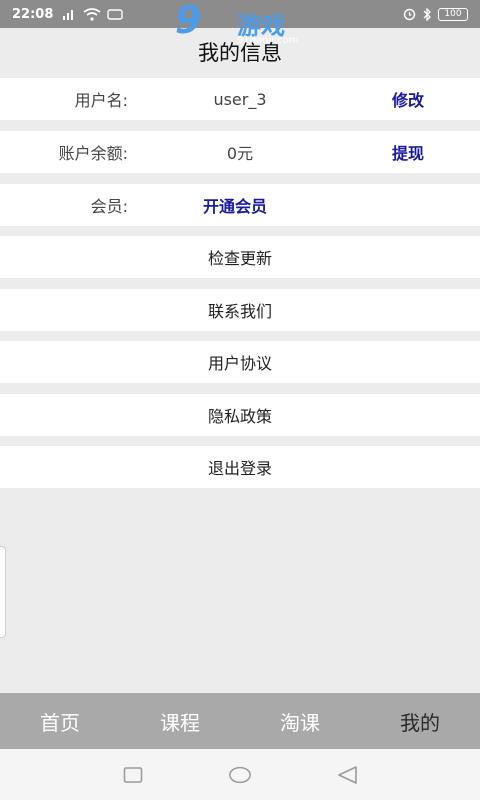 The height and width of the screenshot is (800, 480). Describe the element at coordinates (240, 53) in the screenshot. I see `page-title: 我的信息` at that location.